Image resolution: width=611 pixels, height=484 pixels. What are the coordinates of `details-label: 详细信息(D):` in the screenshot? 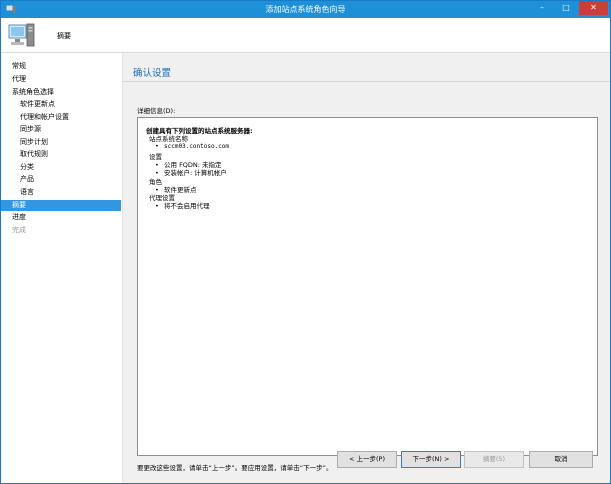 It's located at (156, 111).